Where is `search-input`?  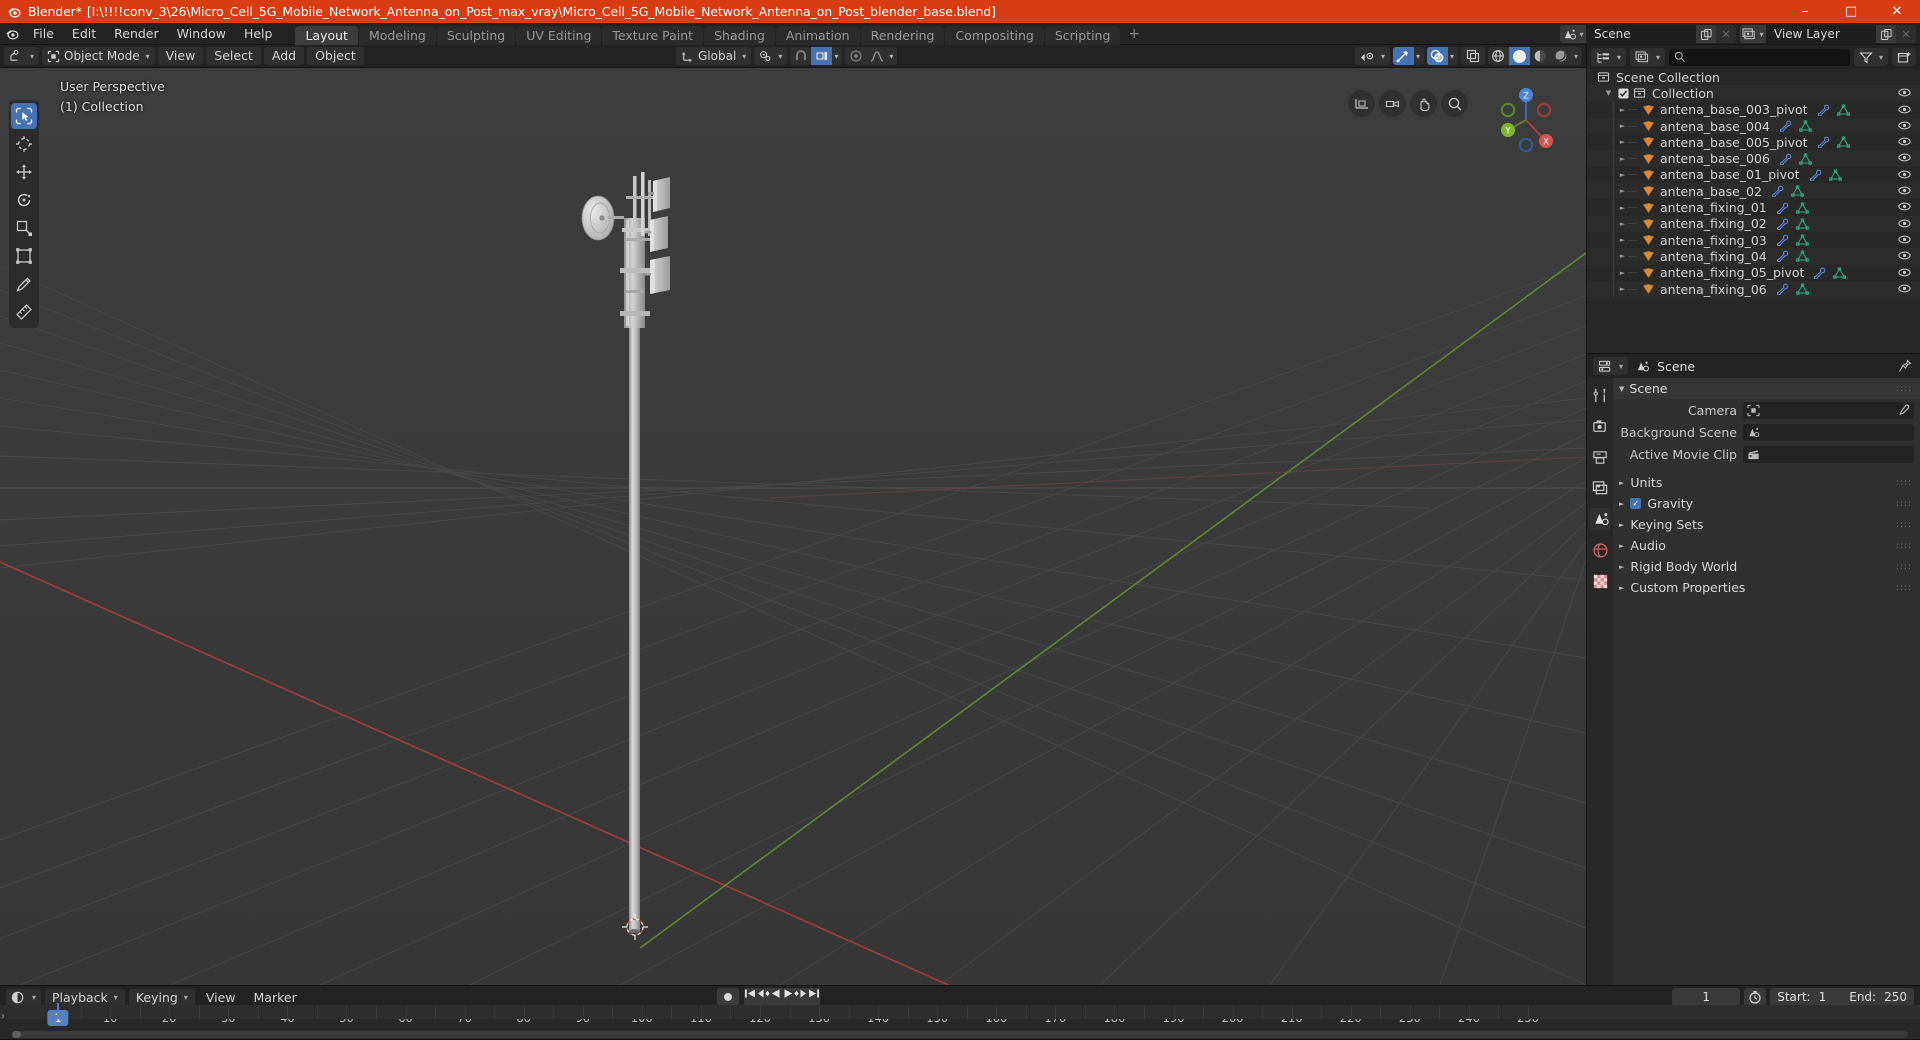 search-input is located at coordinates (1759, 57).